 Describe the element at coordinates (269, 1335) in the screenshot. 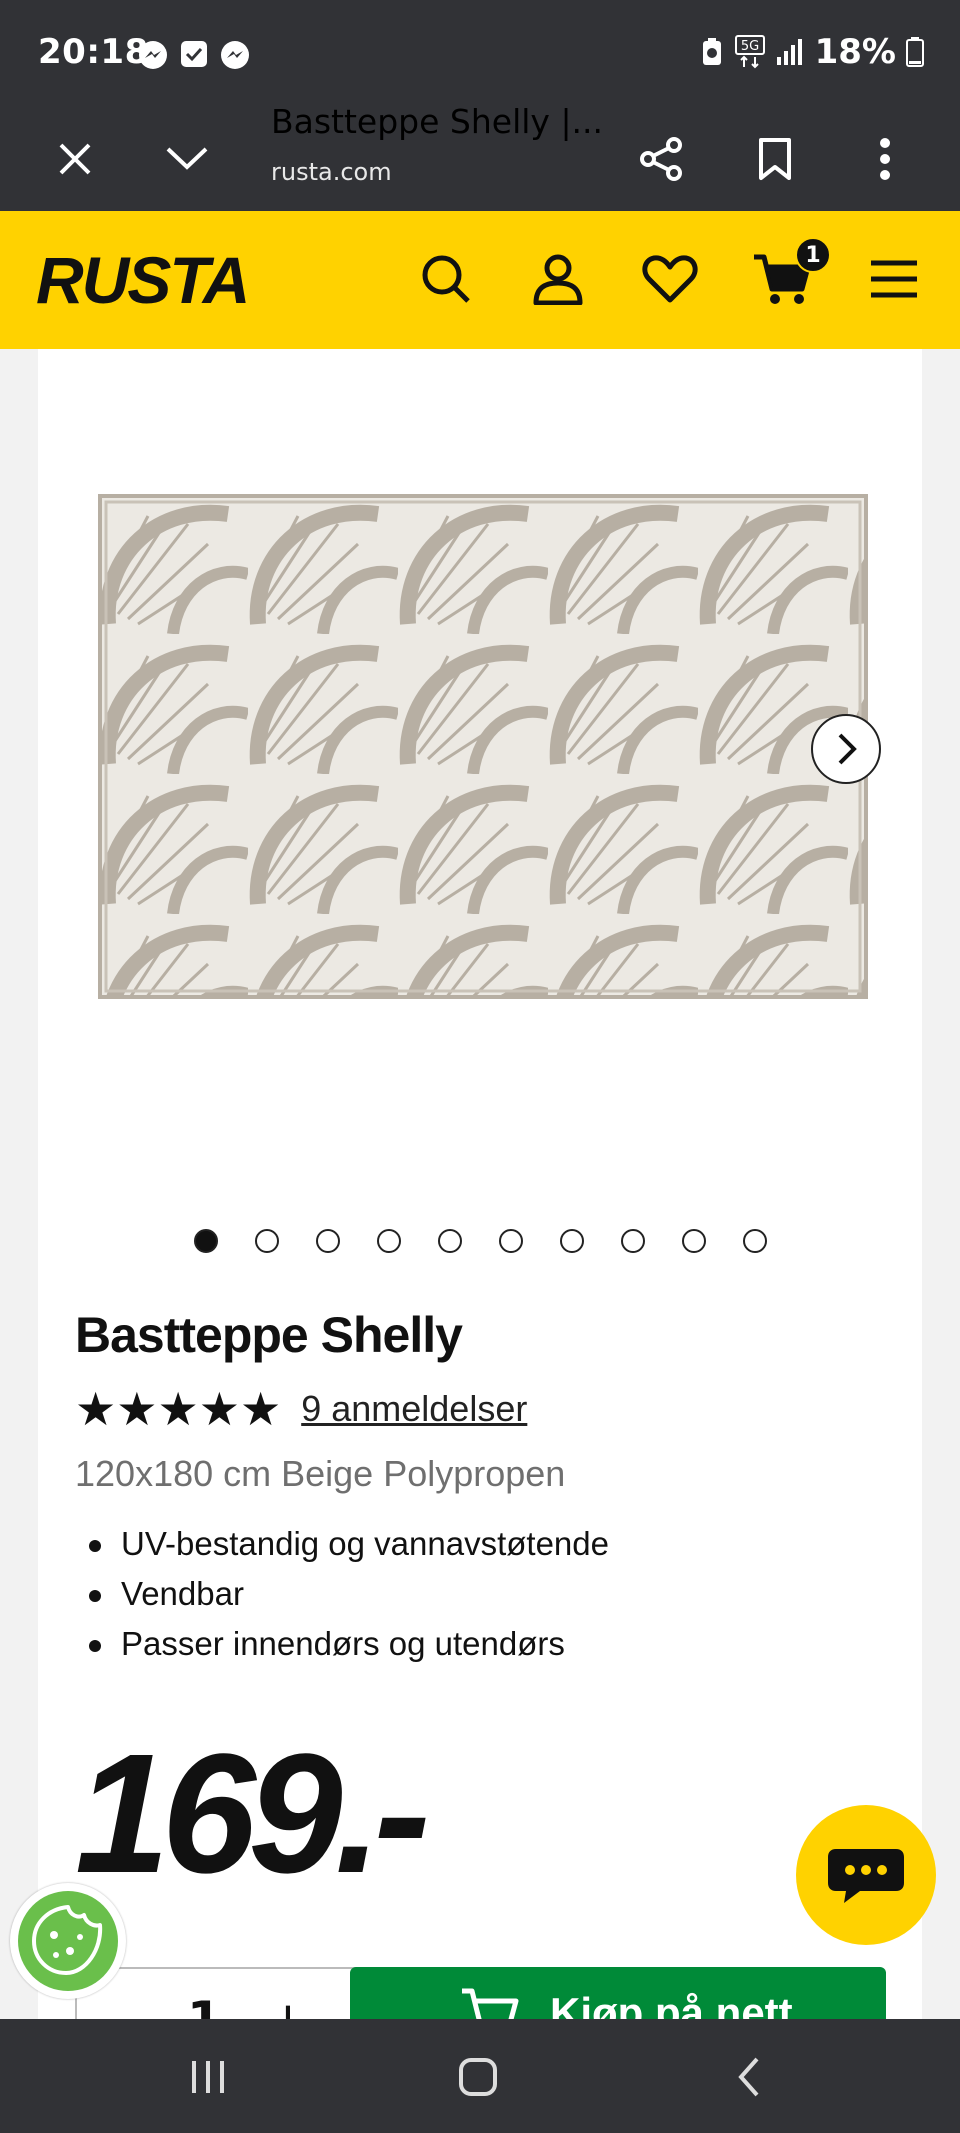

I see `product-title: Bastteppe Shelly` at that location.